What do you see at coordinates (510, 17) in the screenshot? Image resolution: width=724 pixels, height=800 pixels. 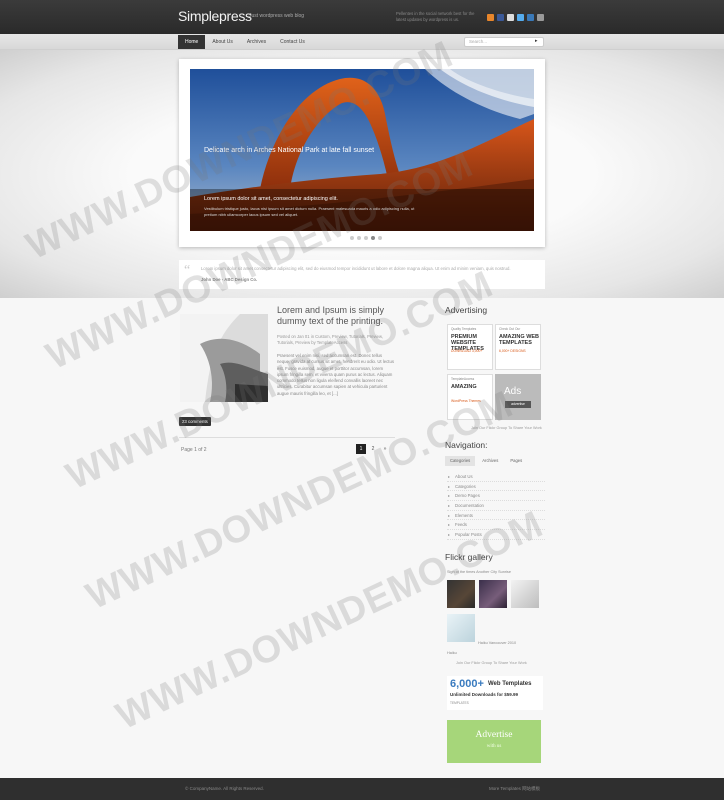 I see `delicious-icon` at bounding box center [510, 17].